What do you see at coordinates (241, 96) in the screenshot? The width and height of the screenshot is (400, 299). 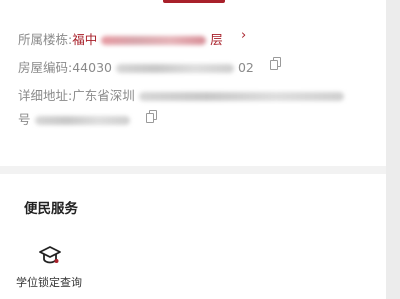 I see `redacted-address` at bounding box center [241, 96].